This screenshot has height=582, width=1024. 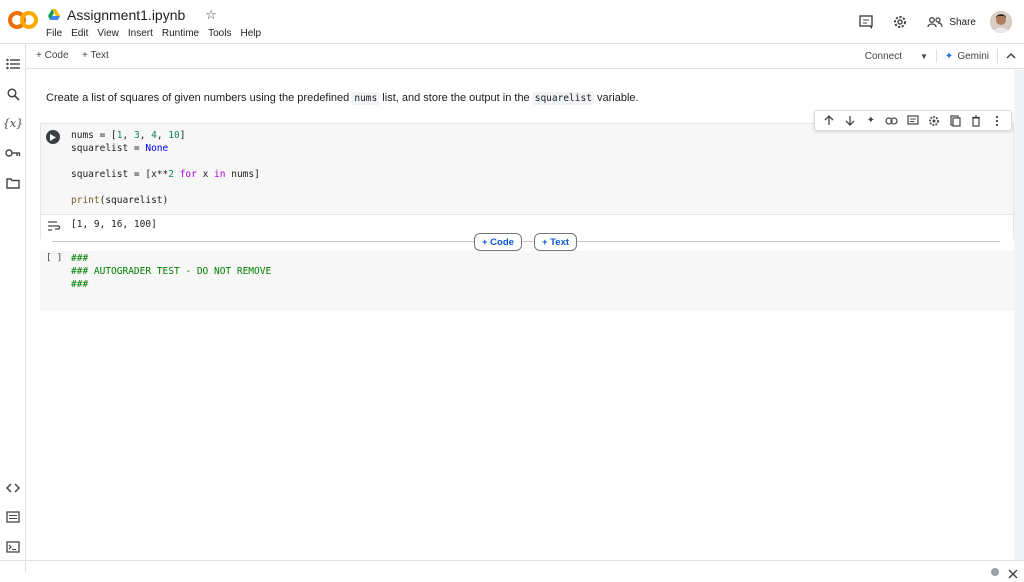 What do you see at coordinates (456, 98) in the screenshot?
I see `markdown-text: list, and store the output in the` at bounding box center [456, 98].